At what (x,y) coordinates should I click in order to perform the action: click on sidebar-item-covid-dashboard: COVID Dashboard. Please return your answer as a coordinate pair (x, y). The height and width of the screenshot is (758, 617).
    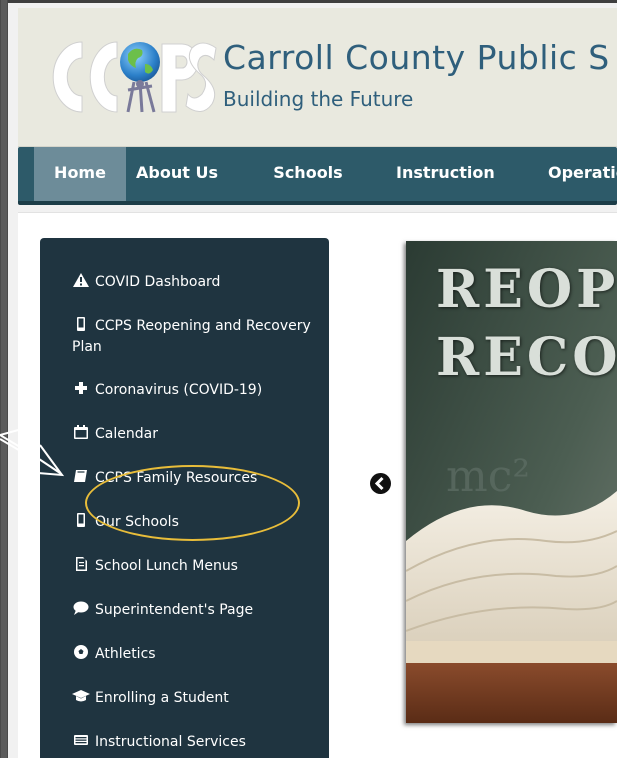
    Looking at the image, I should click on (194, 282).